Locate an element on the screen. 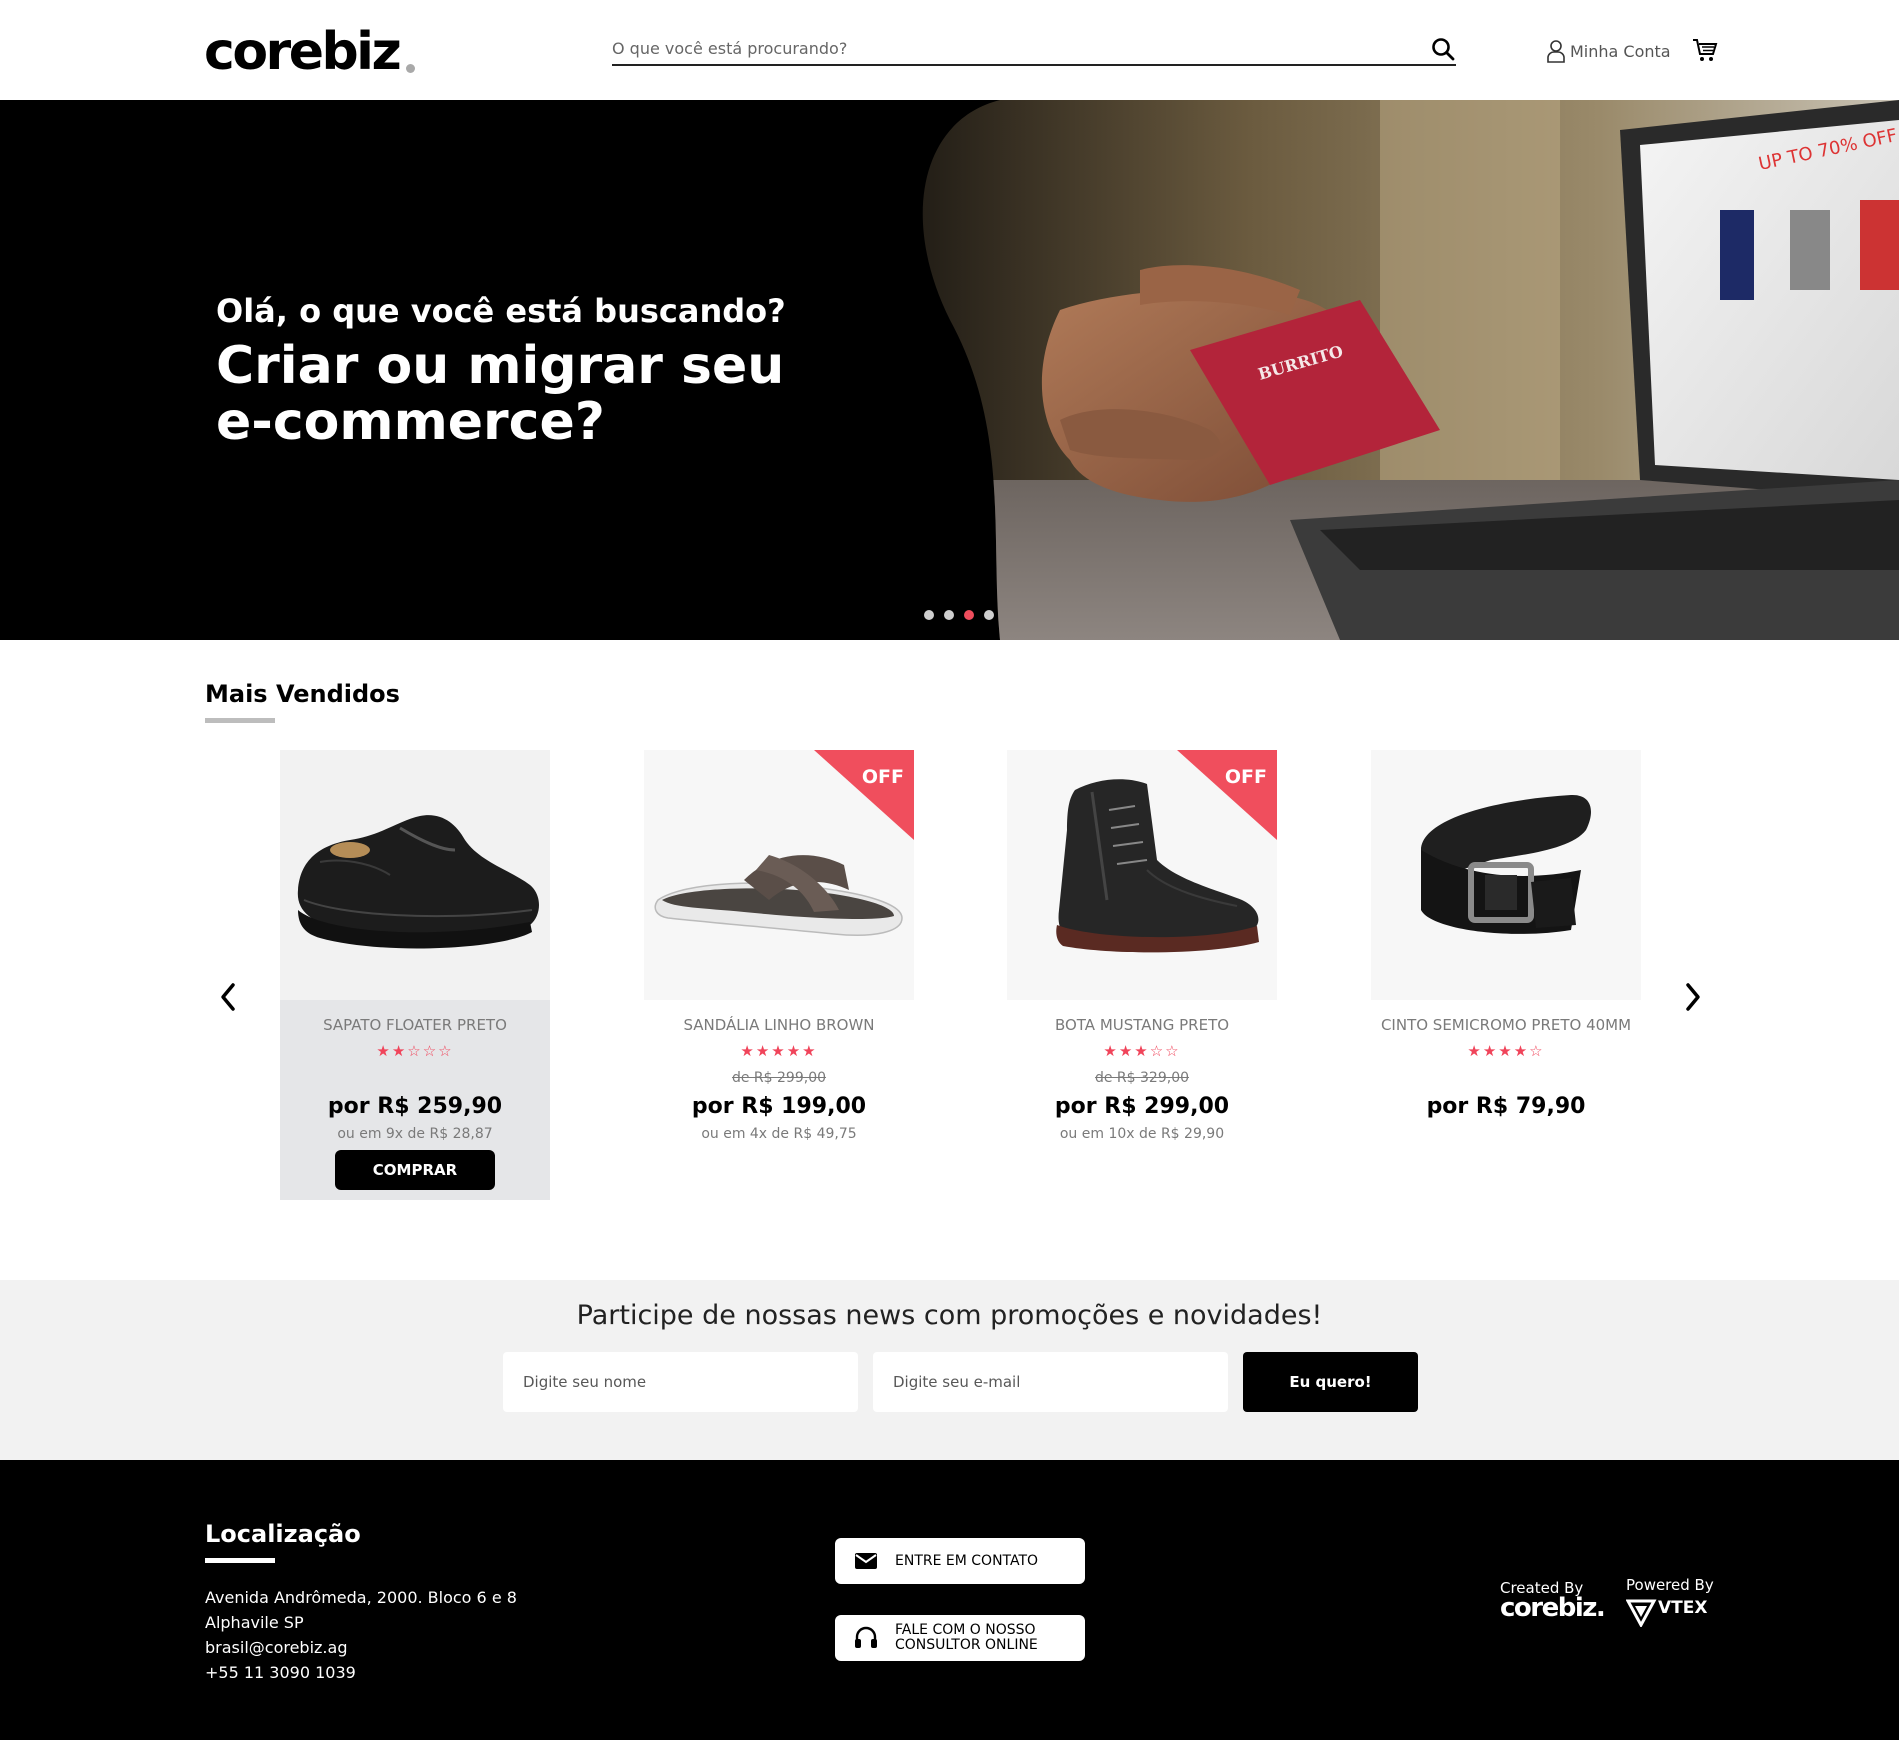 The width and height of the screenshot is (1899, 1740). contact-button: ENTRE EM CONTATO is located at coordinates (960, 1561).